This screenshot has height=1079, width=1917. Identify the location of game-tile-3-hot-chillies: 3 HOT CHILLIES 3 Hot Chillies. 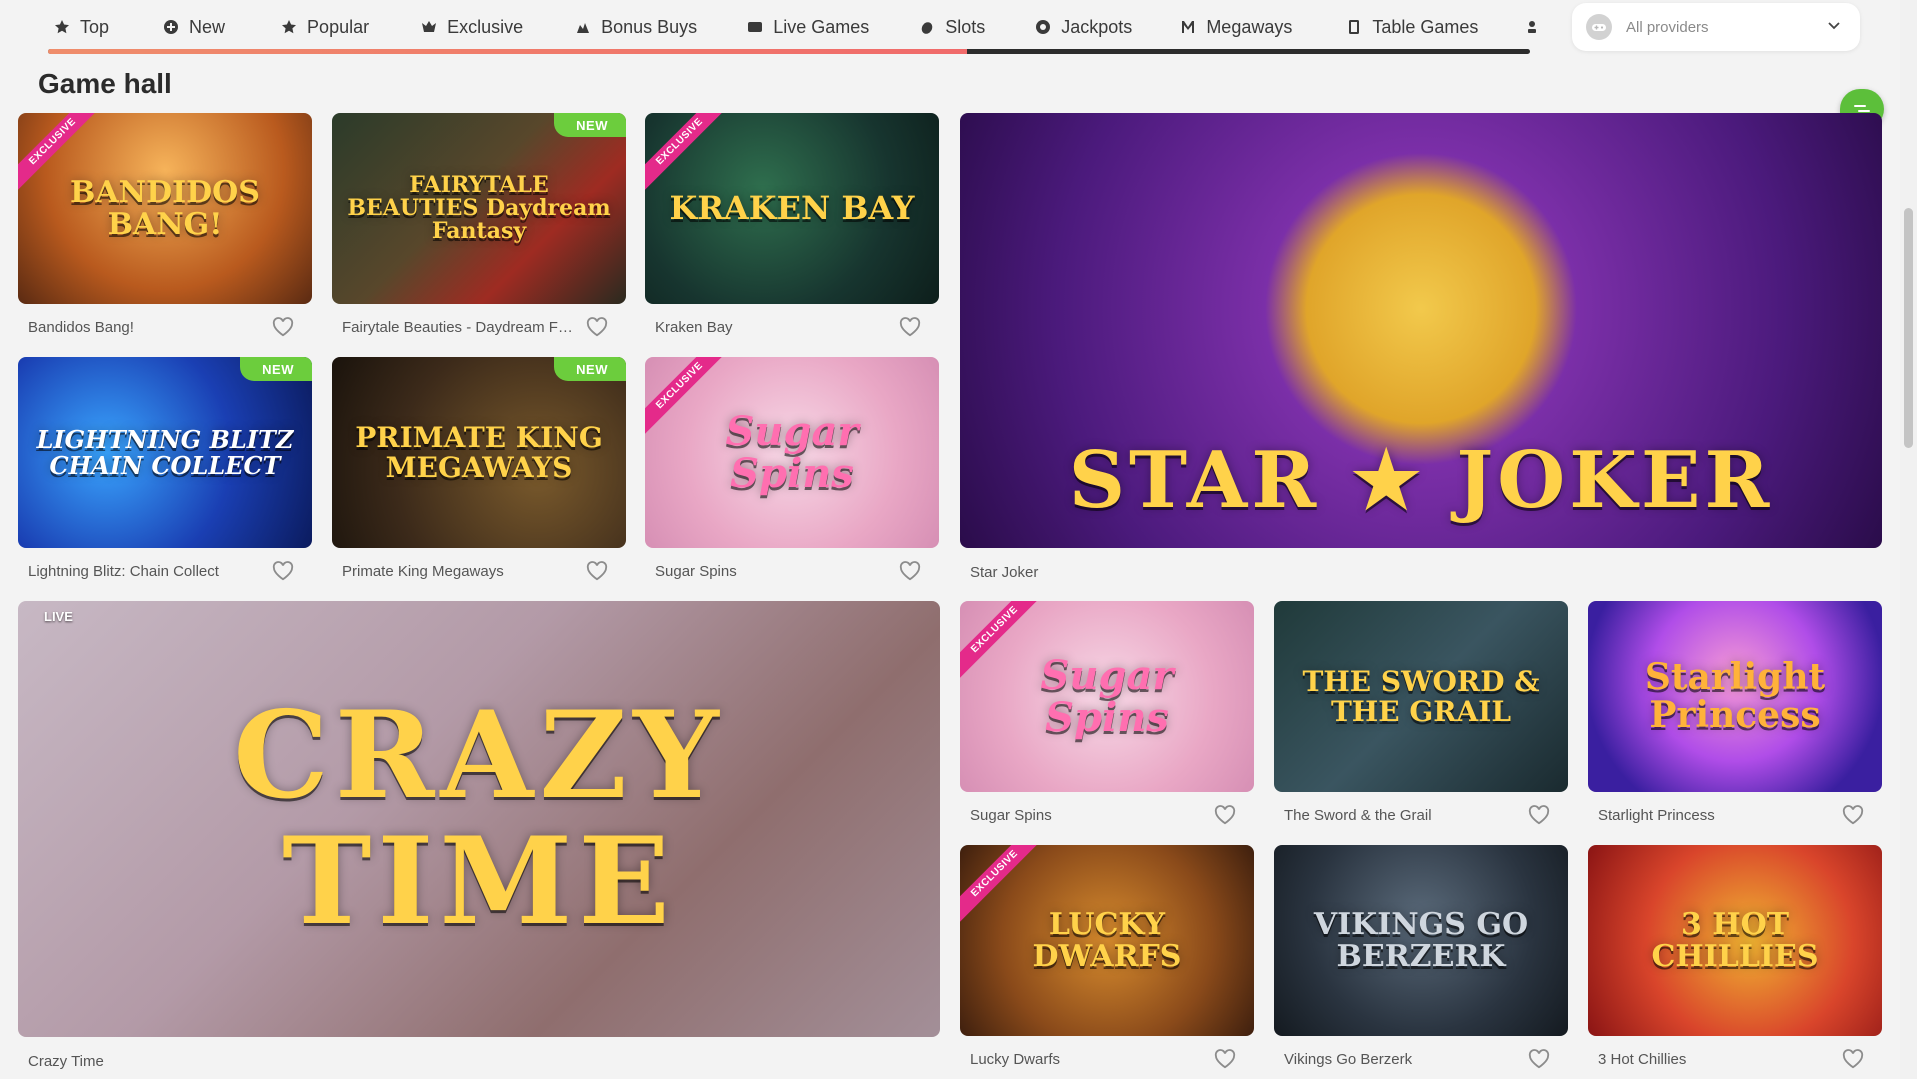
(1735, 961).